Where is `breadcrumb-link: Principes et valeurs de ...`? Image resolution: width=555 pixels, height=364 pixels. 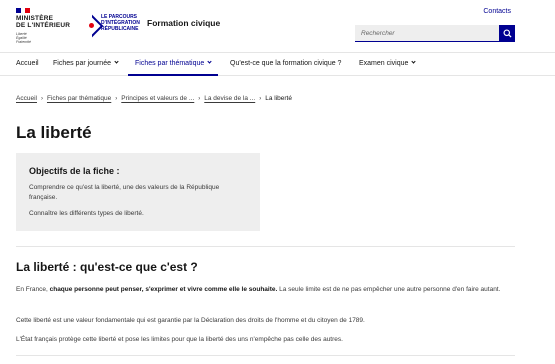
breadcrumb-link: Principes et valeurs de ... is located at coordinates (157, 98).